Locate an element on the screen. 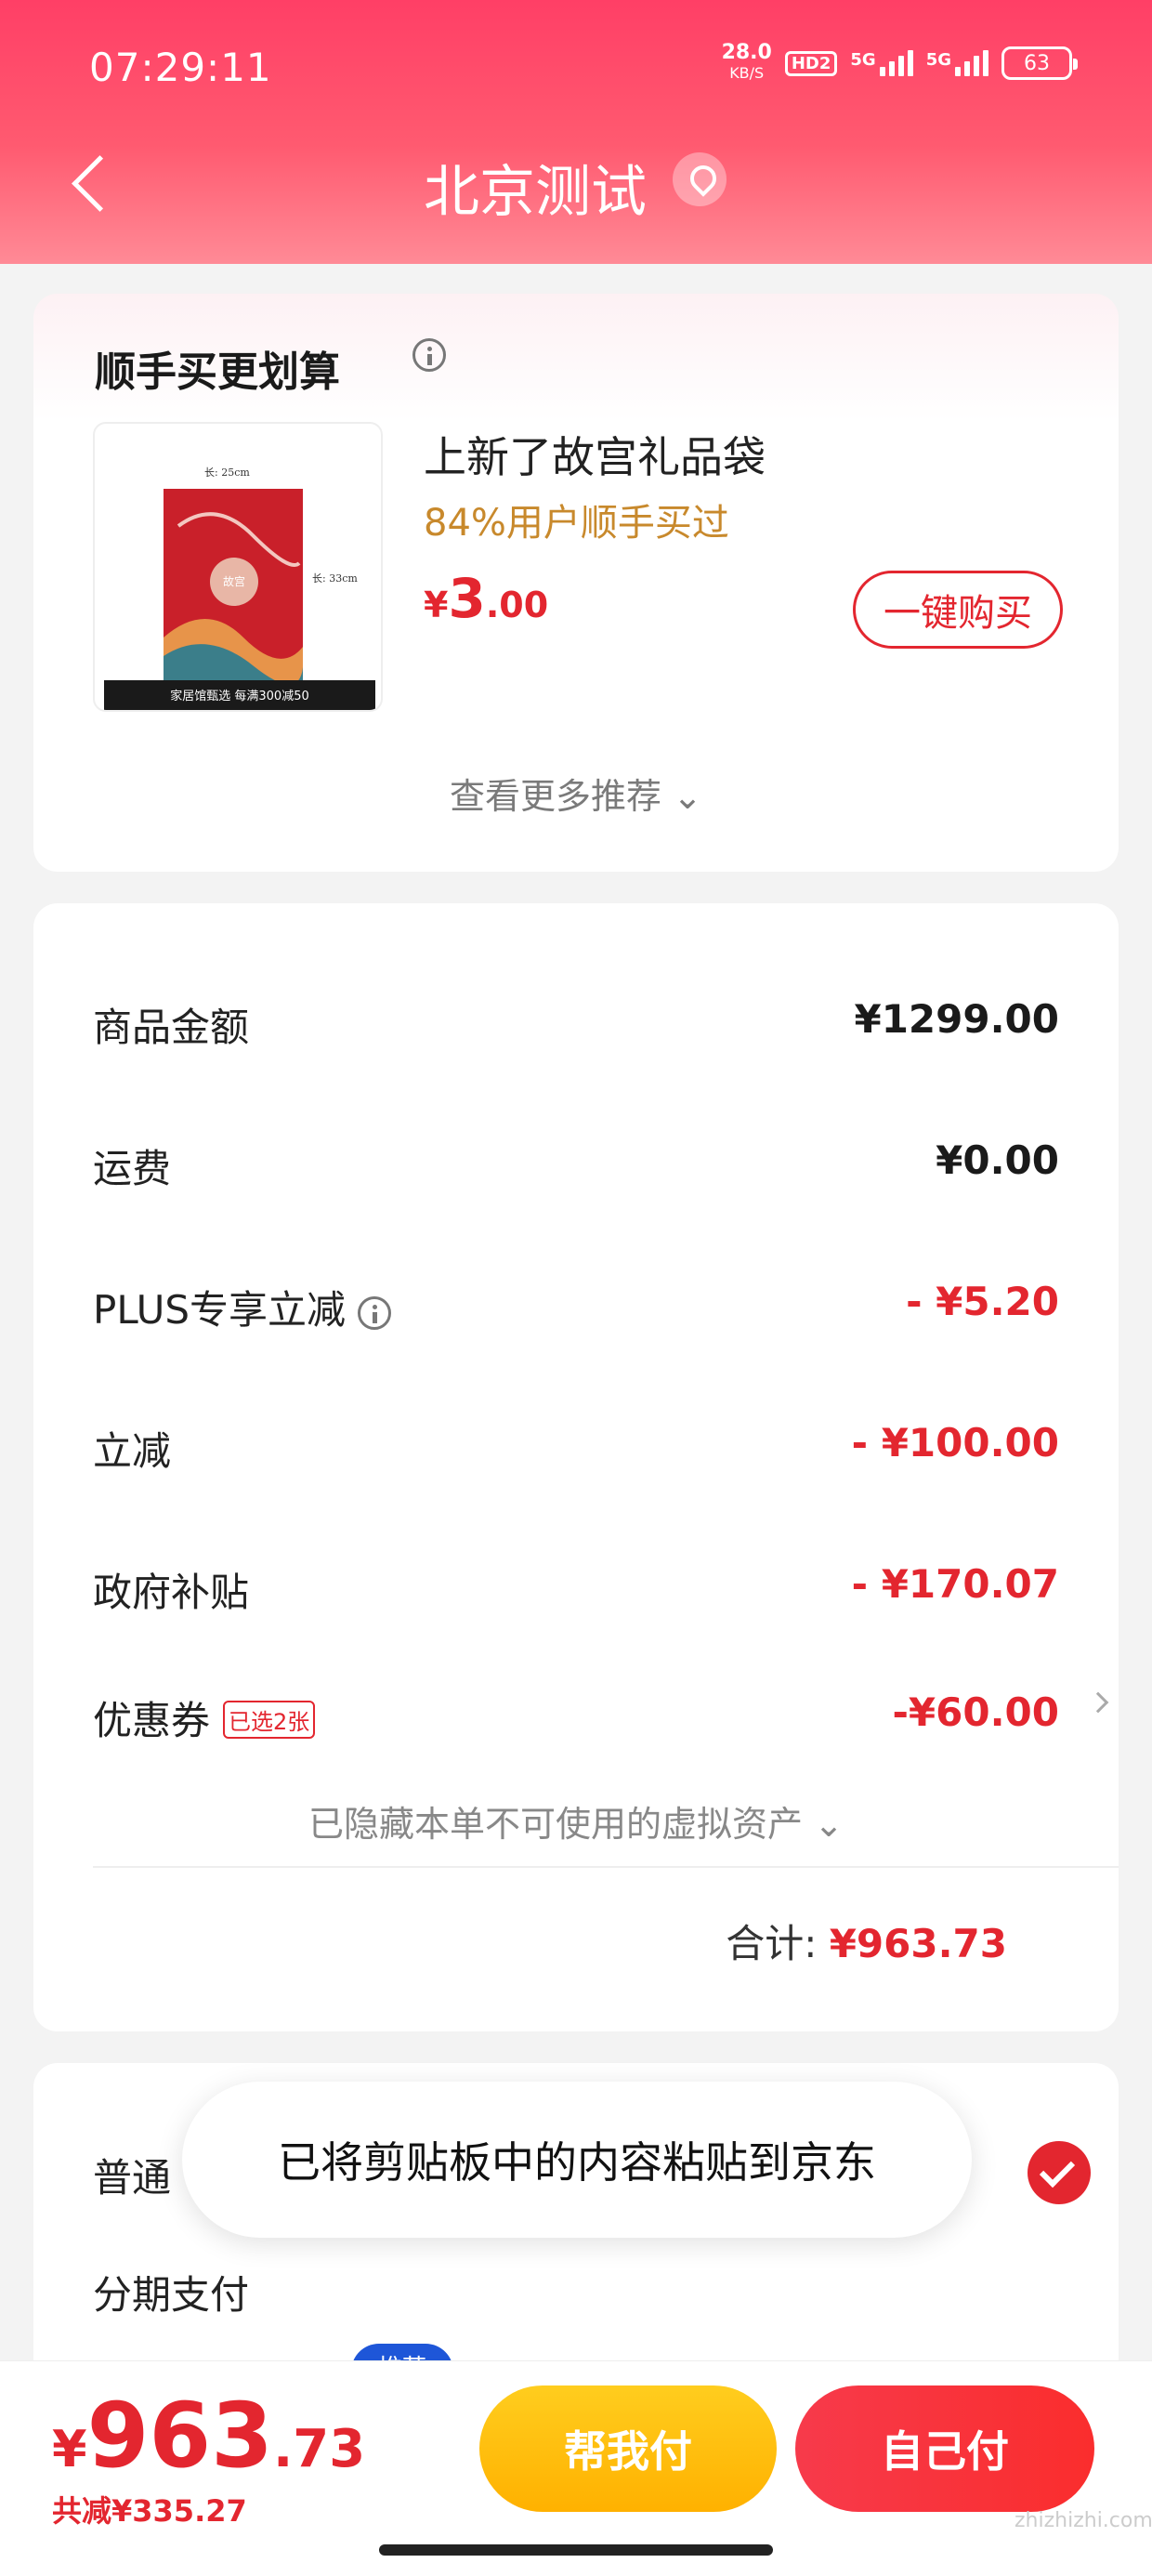 This screenshot has width=1152, height=2576. product-name: 上新了故宫礼品袋 is located at coordinates (595, 454).